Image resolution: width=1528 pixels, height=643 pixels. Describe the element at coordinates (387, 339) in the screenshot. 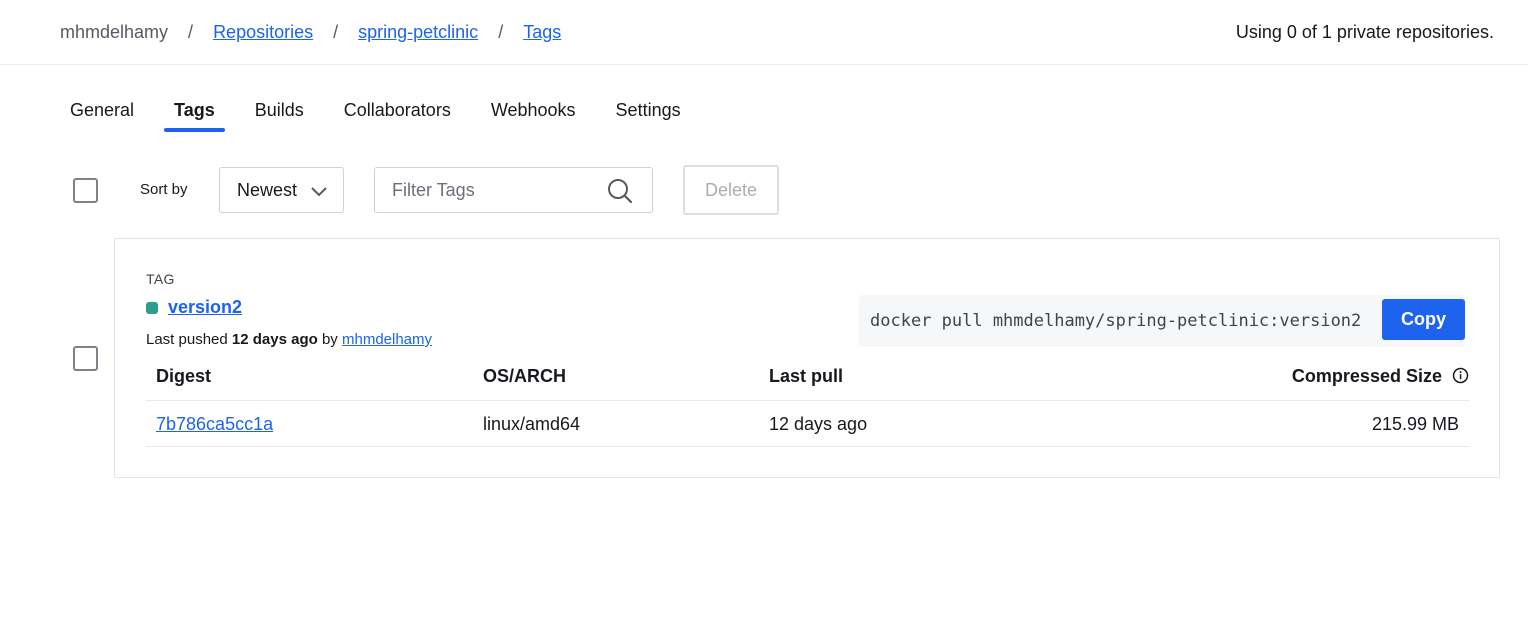

I see `pushed-by-user-link: mhmdelhamy` at that location.